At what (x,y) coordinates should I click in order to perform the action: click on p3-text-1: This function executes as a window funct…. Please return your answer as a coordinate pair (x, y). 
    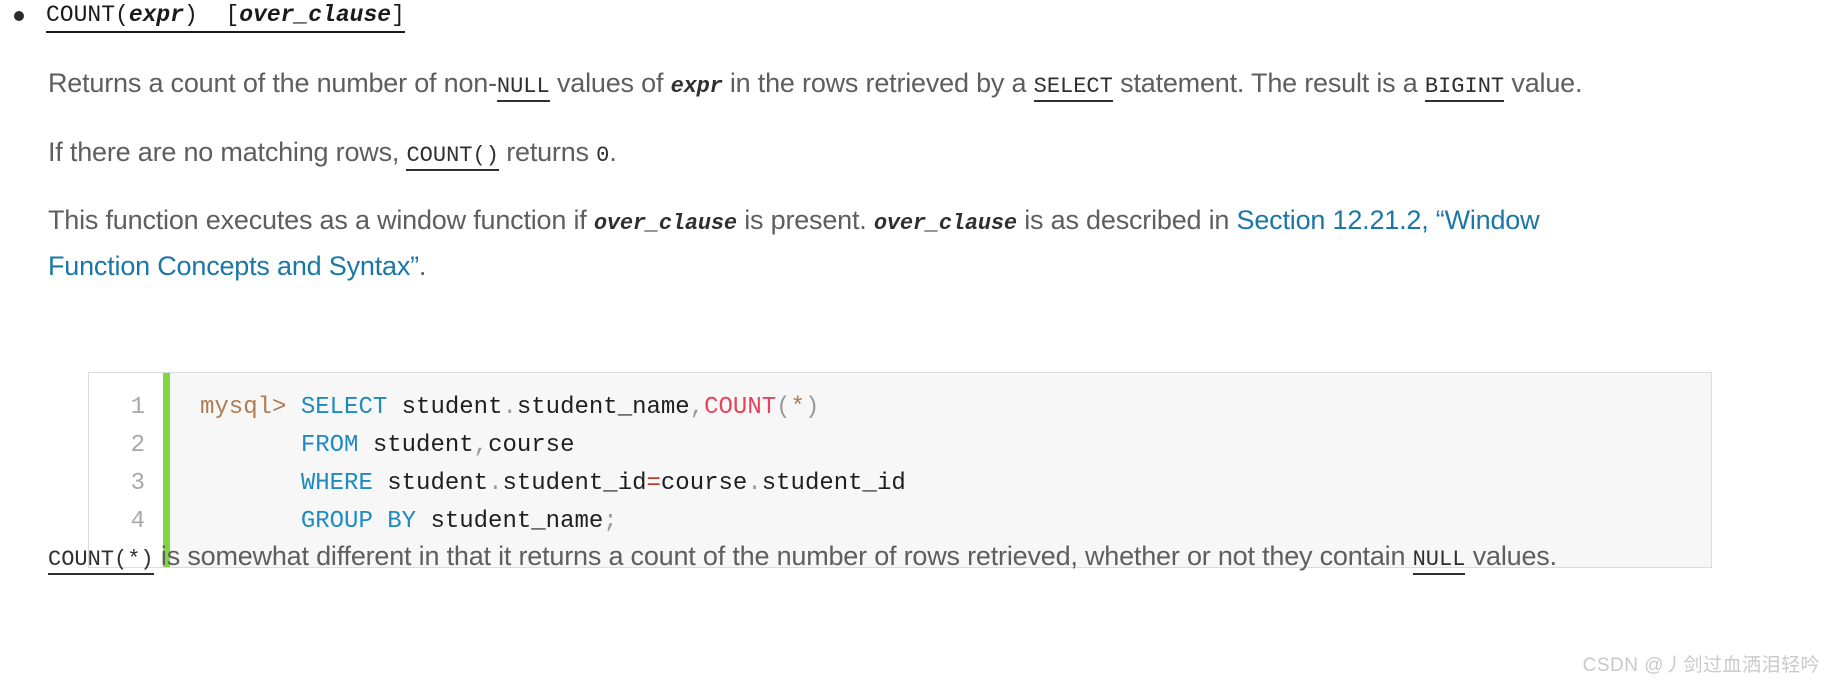
    Looking at the image, I should click on (321, 220).